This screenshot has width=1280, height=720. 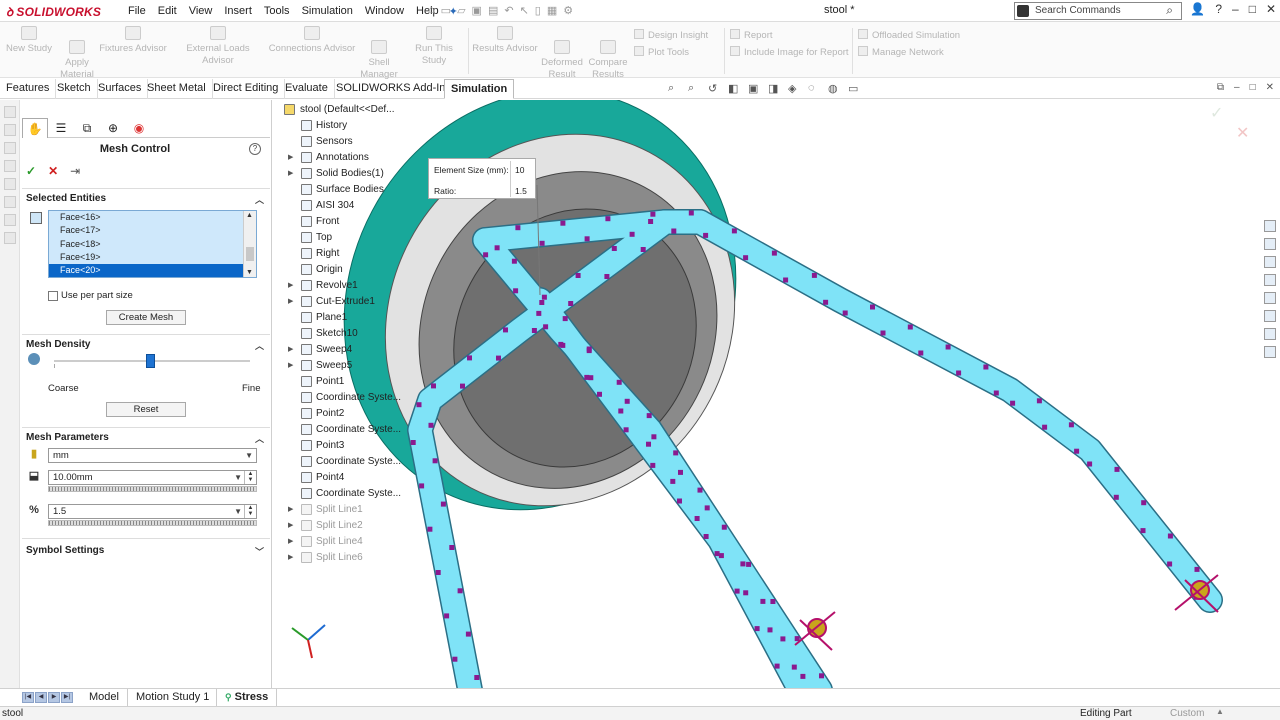 What do you see at coordinates (259, 551) in the screenshot?
I see `expand-chevron-icon: ﹀` at bounding box center [259, 551].